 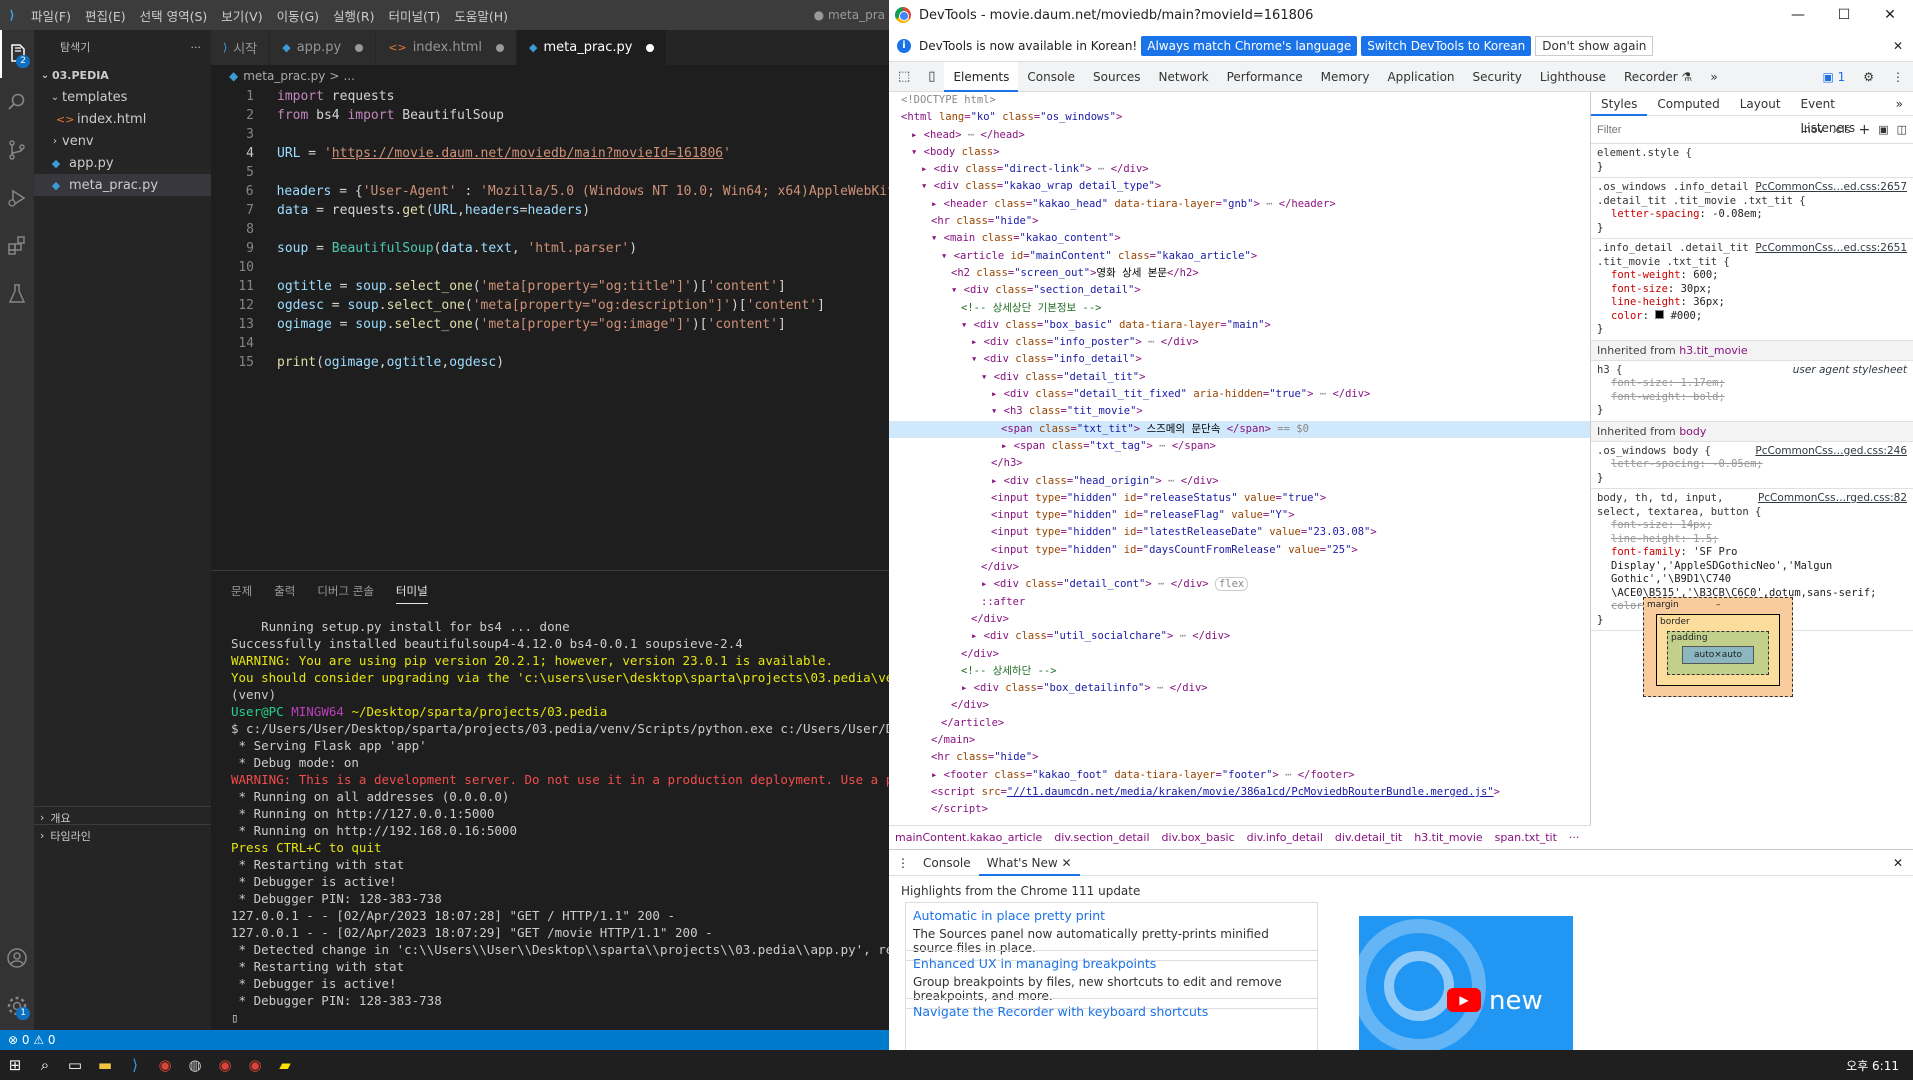 What do you see at coordinates (1239, 671) in the screenshot?
I see `dom-node: <!-- 상세하단 -->` at bounding box center [1239, 671].